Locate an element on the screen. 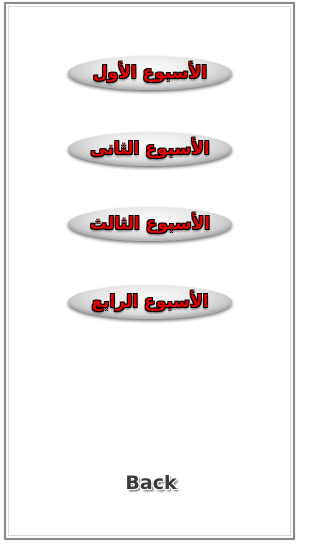  back-label: Back is located at coordinates (151, 483).